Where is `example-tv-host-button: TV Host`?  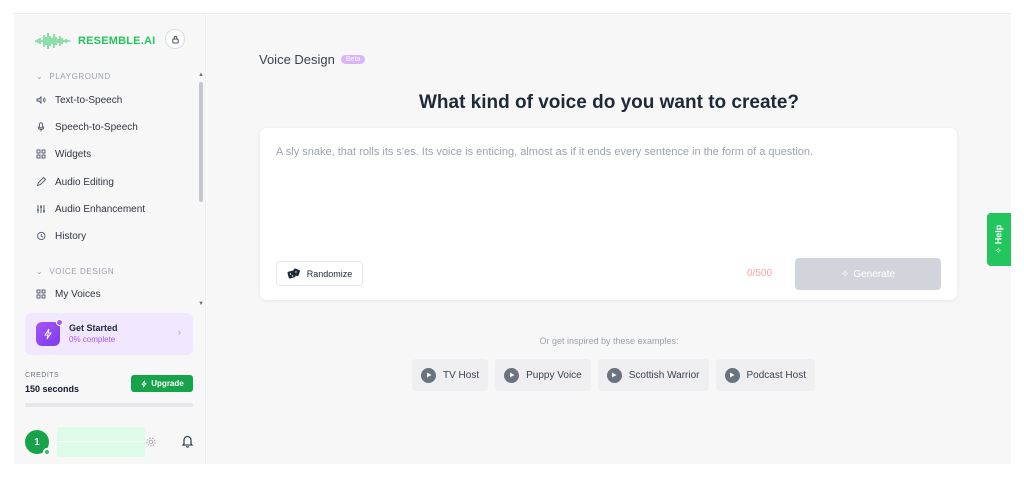 example-tv-host-button: TV Host is located at coordinates (450, 375).